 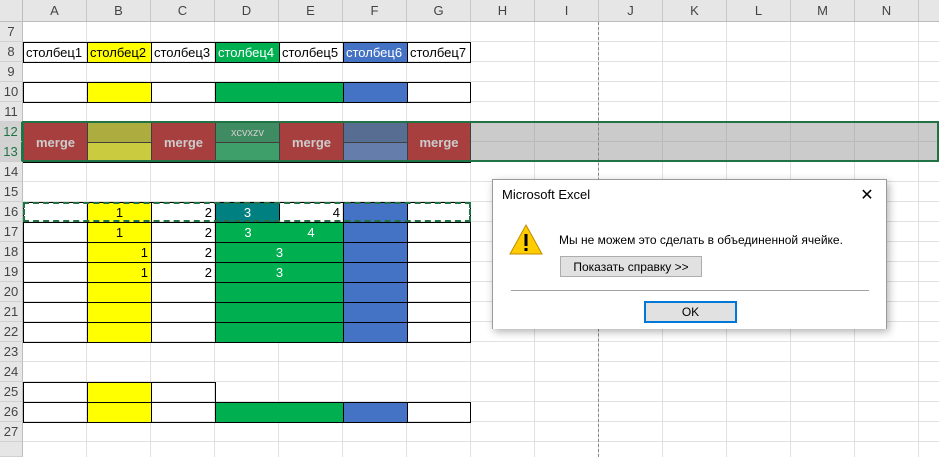 What do you see at coordinates (279, 92) in the screenshot?
I see `cell-d10-e10-merged` at bounding box center [279, 92].